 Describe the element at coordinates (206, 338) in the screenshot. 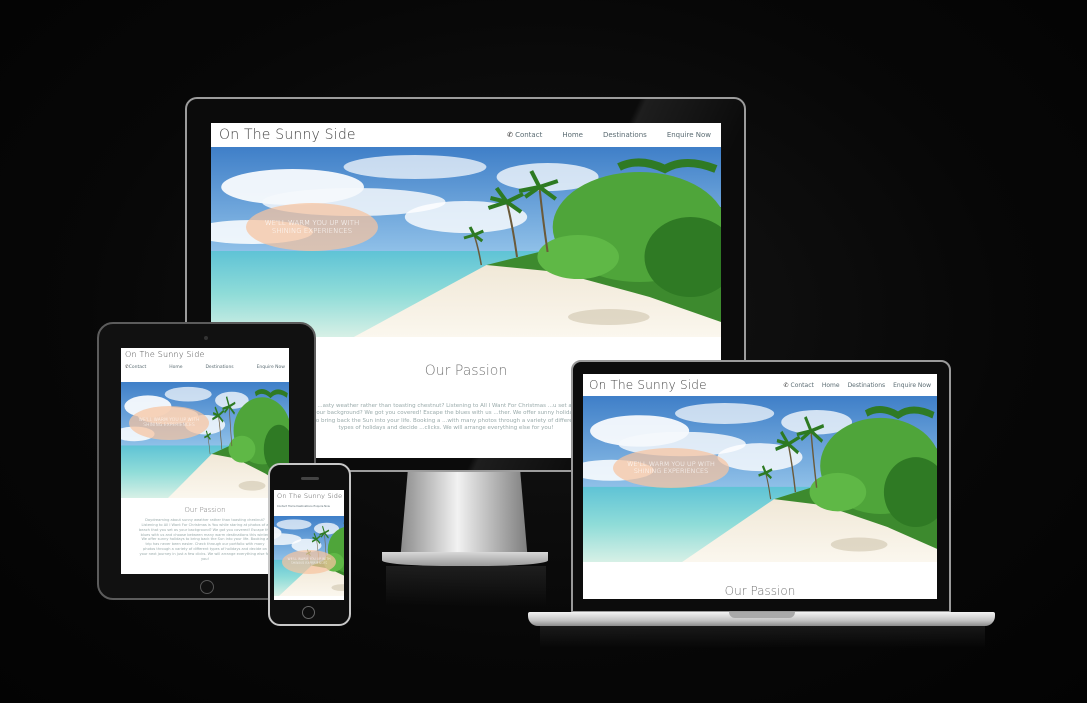

I see `tablet-camera` at that location.